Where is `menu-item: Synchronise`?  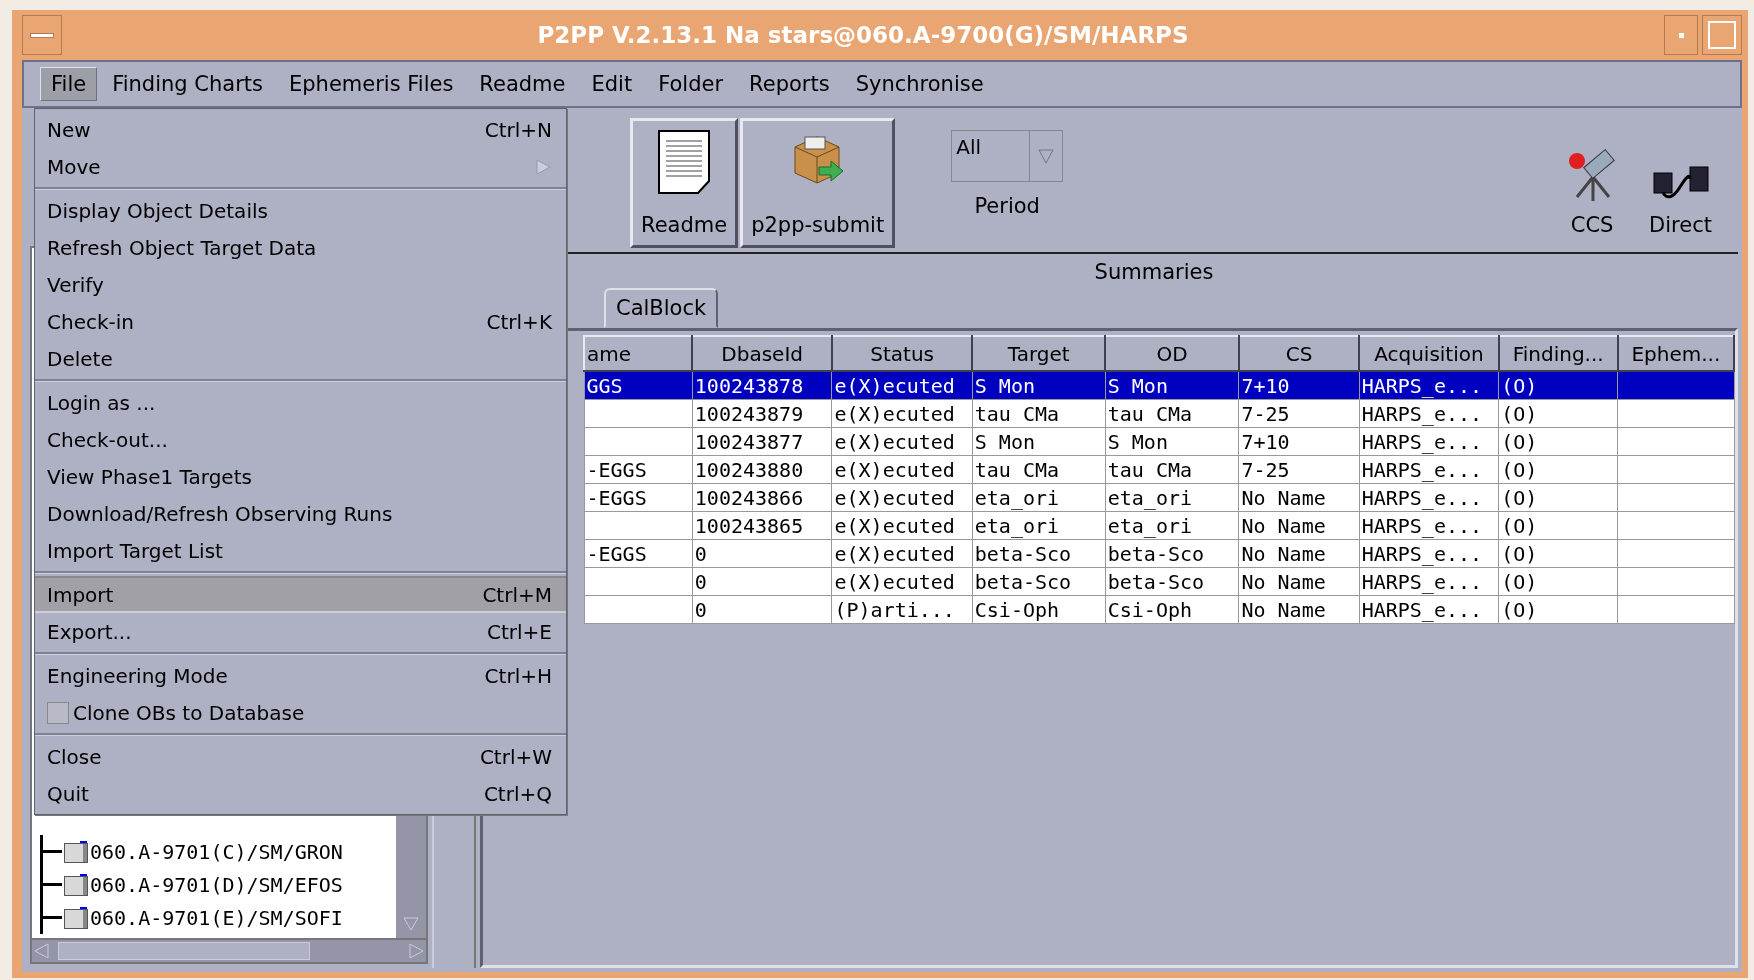 menu-item: Synchronise is located at coordinates (919, 84).